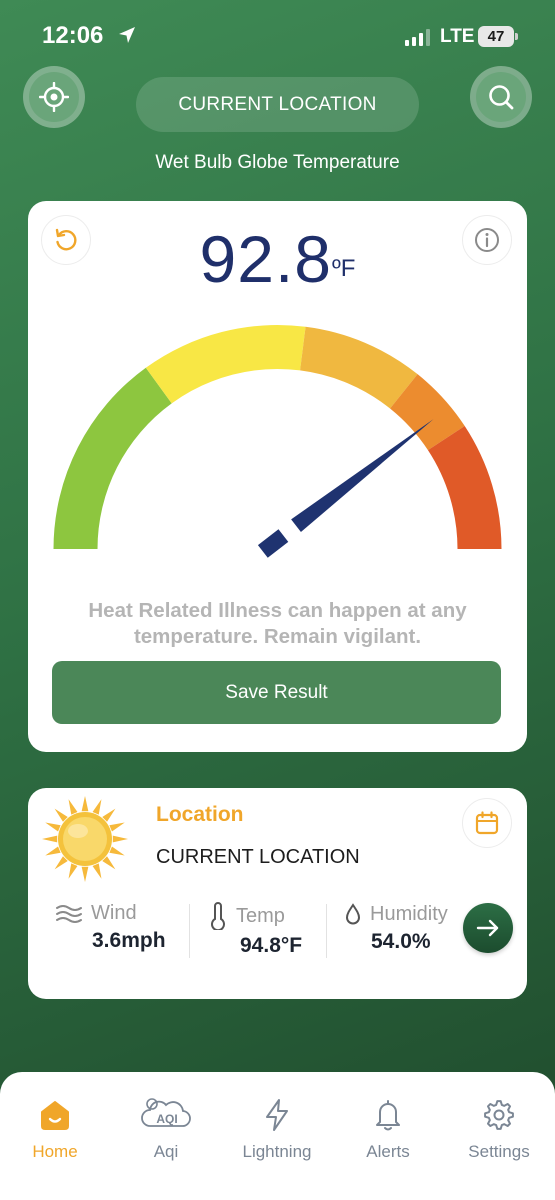 The height and width of the screenshot is (1200, 555). I want to click on temp-metric: Temp 94.8°F, so click(255, 930).